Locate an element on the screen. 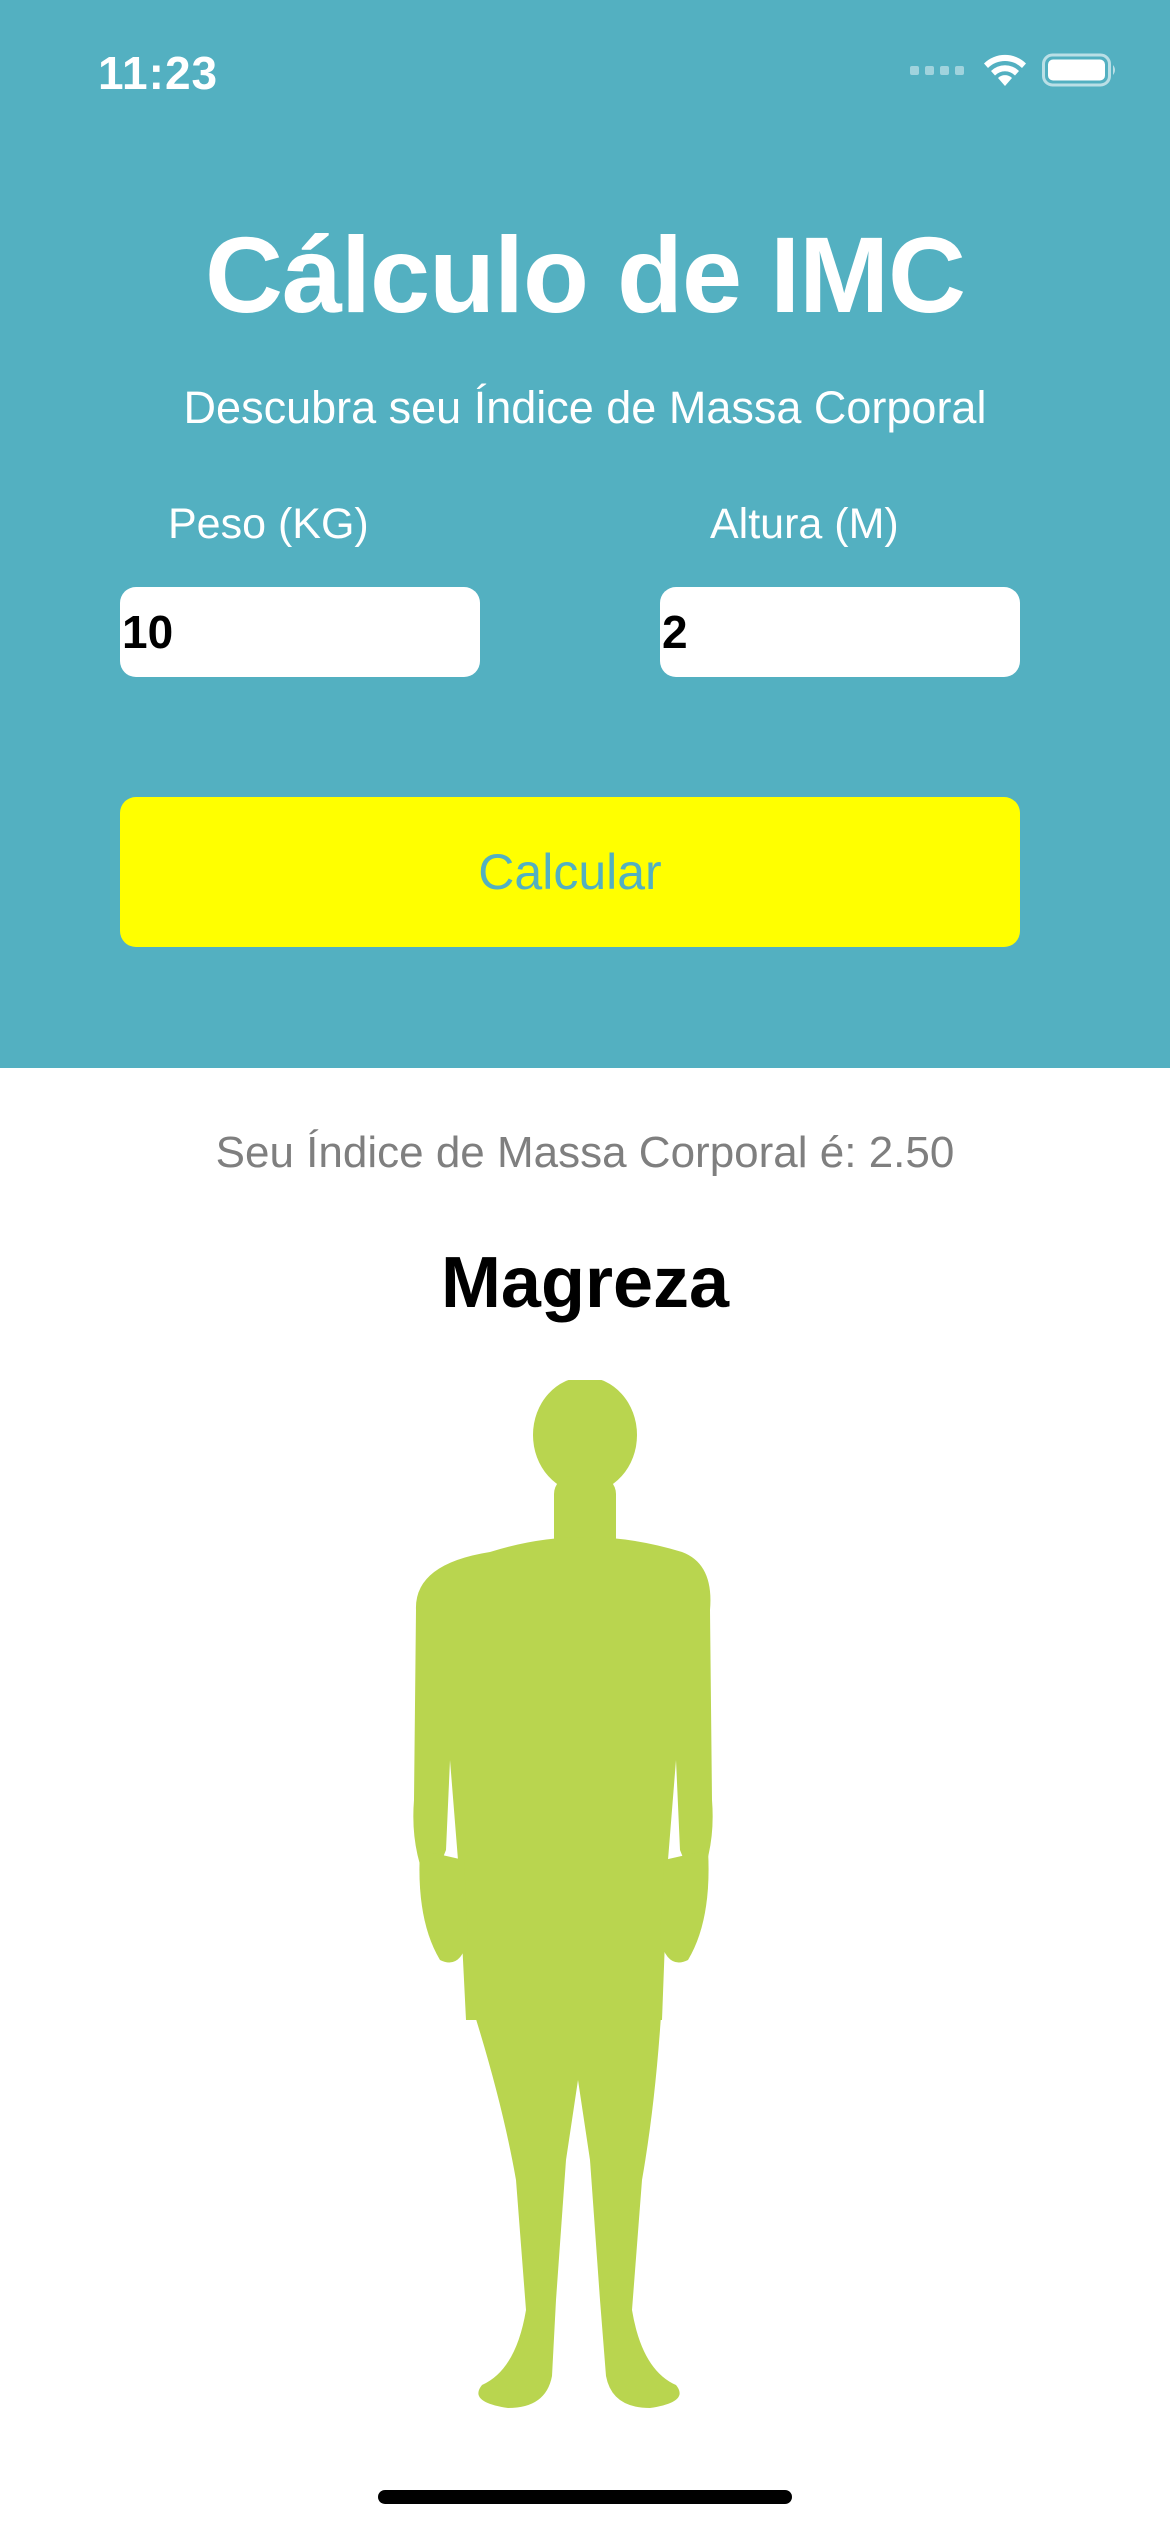  status-icons is located at coordinates (1014, 70).